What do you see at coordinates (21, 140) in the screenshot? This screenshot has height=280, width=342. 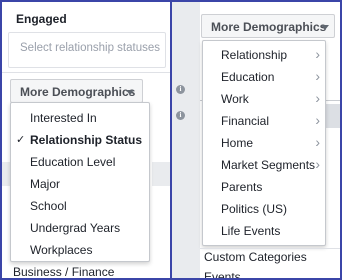 I see `checkmark-icon: ✓` at bounding box center [21, 140].